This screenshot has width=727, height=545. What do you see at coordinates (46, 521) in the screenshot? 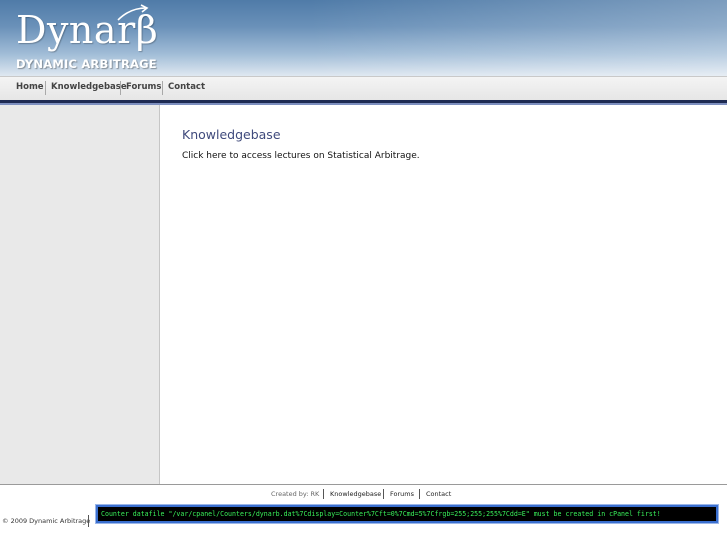
I see `copyright-text: © 2009 Dynamic Arbitrage` at bounding box center [46, 521].